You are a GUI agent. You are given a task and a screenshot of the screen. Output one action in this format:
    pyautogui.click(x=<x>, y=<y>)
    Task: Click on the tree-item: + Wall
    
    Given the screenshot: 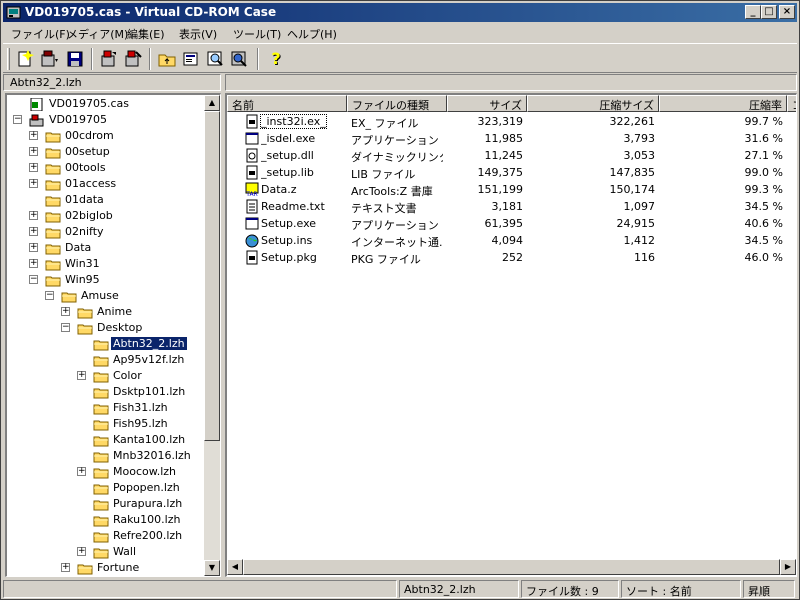 What is the action you would take?
    pyautogui.click(x=107, y=552)
    